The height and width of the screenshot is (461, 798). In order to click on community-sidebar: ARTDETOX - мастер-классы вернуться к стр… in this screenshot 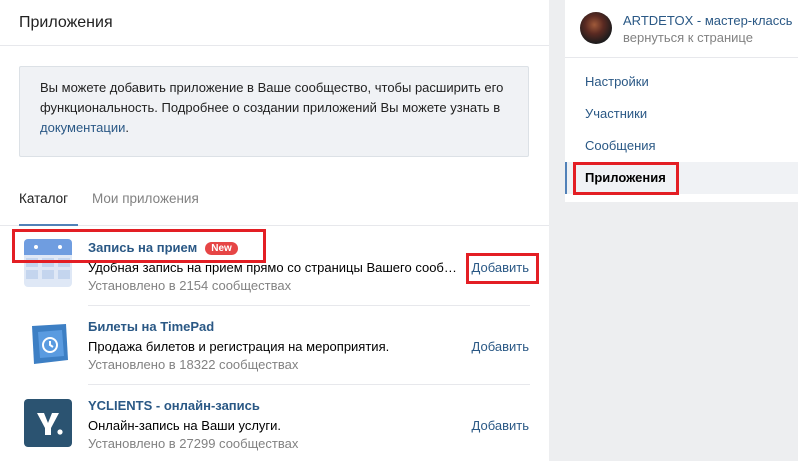, I will do `click(681, 101)`.